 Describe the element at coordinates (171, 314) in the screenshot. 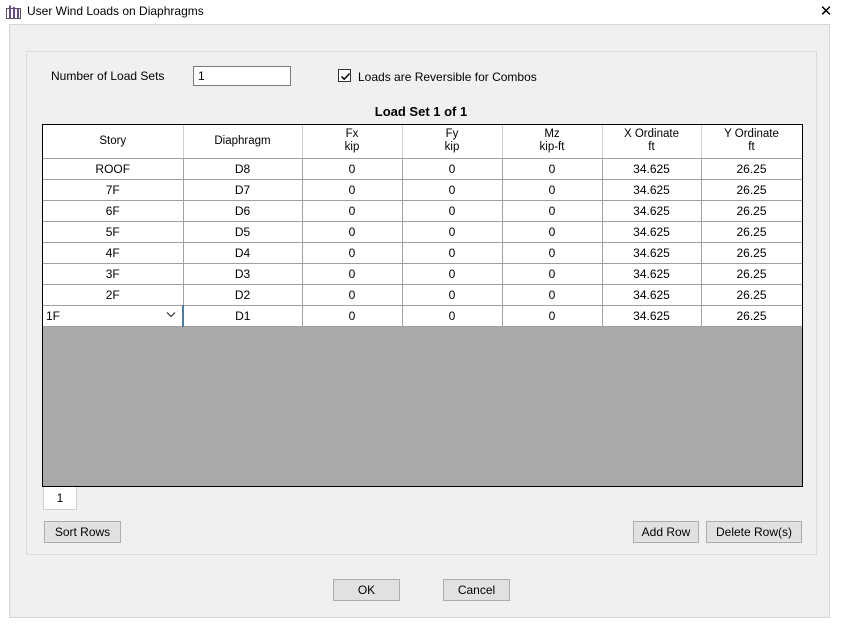

I see `chevron-down-icon` at that location.